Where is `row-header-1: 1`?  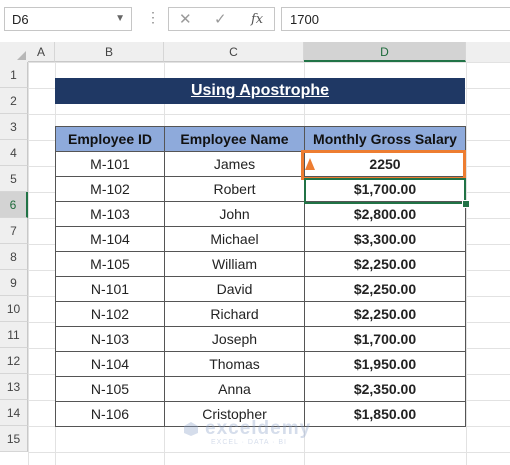 row-header-1: 1 is located at coordinates (14, 75).